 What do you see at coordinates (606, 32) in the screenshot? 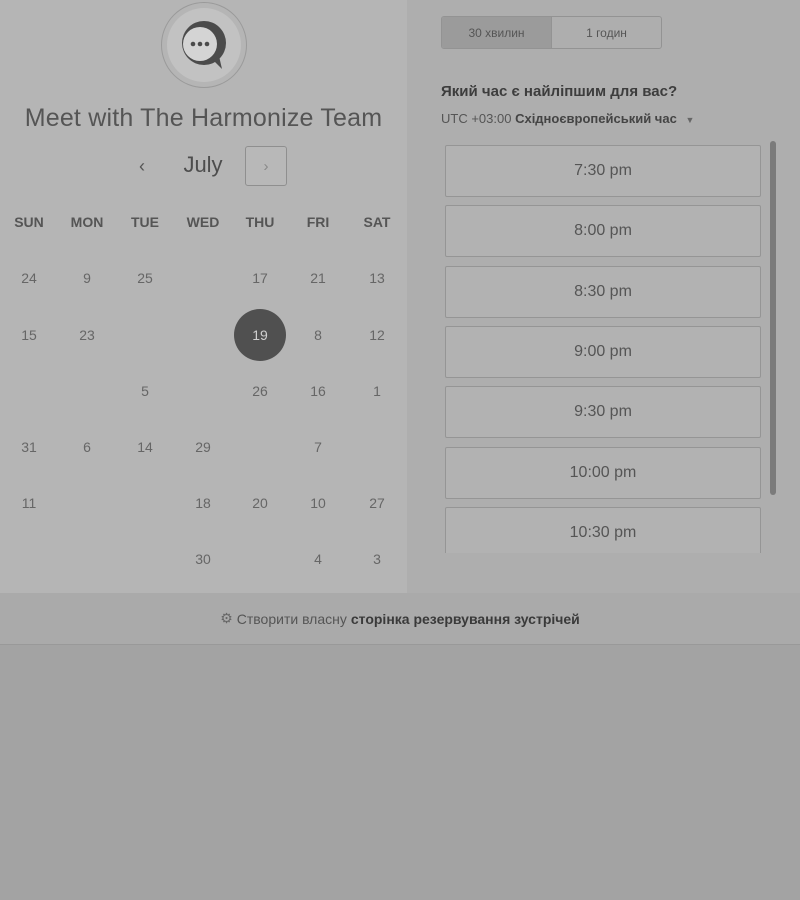
I see `duration-option-1-hour: 1 годин` at bounding box center [606, 32].